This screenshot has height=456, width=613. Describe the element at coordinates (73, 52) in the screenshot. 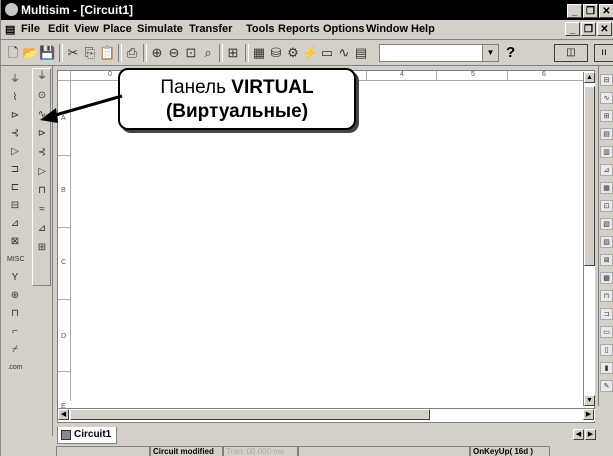

I see `cut-icon: ✂` at that location.